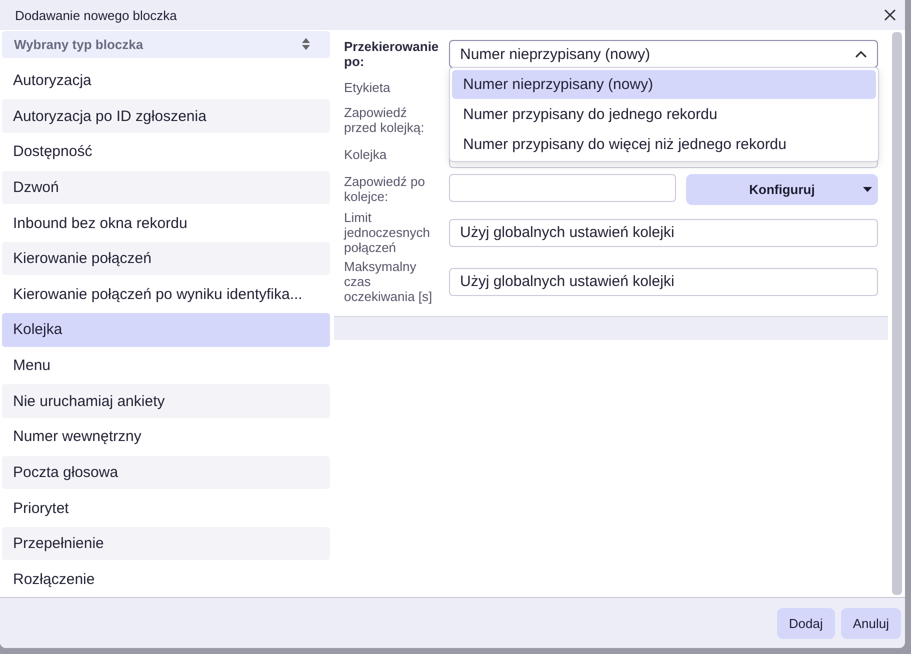 This screenshot has height=654, width=911. Describe the element at coordinates (385, 189) in the screenshot. I see `field-label: Zapowiedź po kolejce:` at that location.